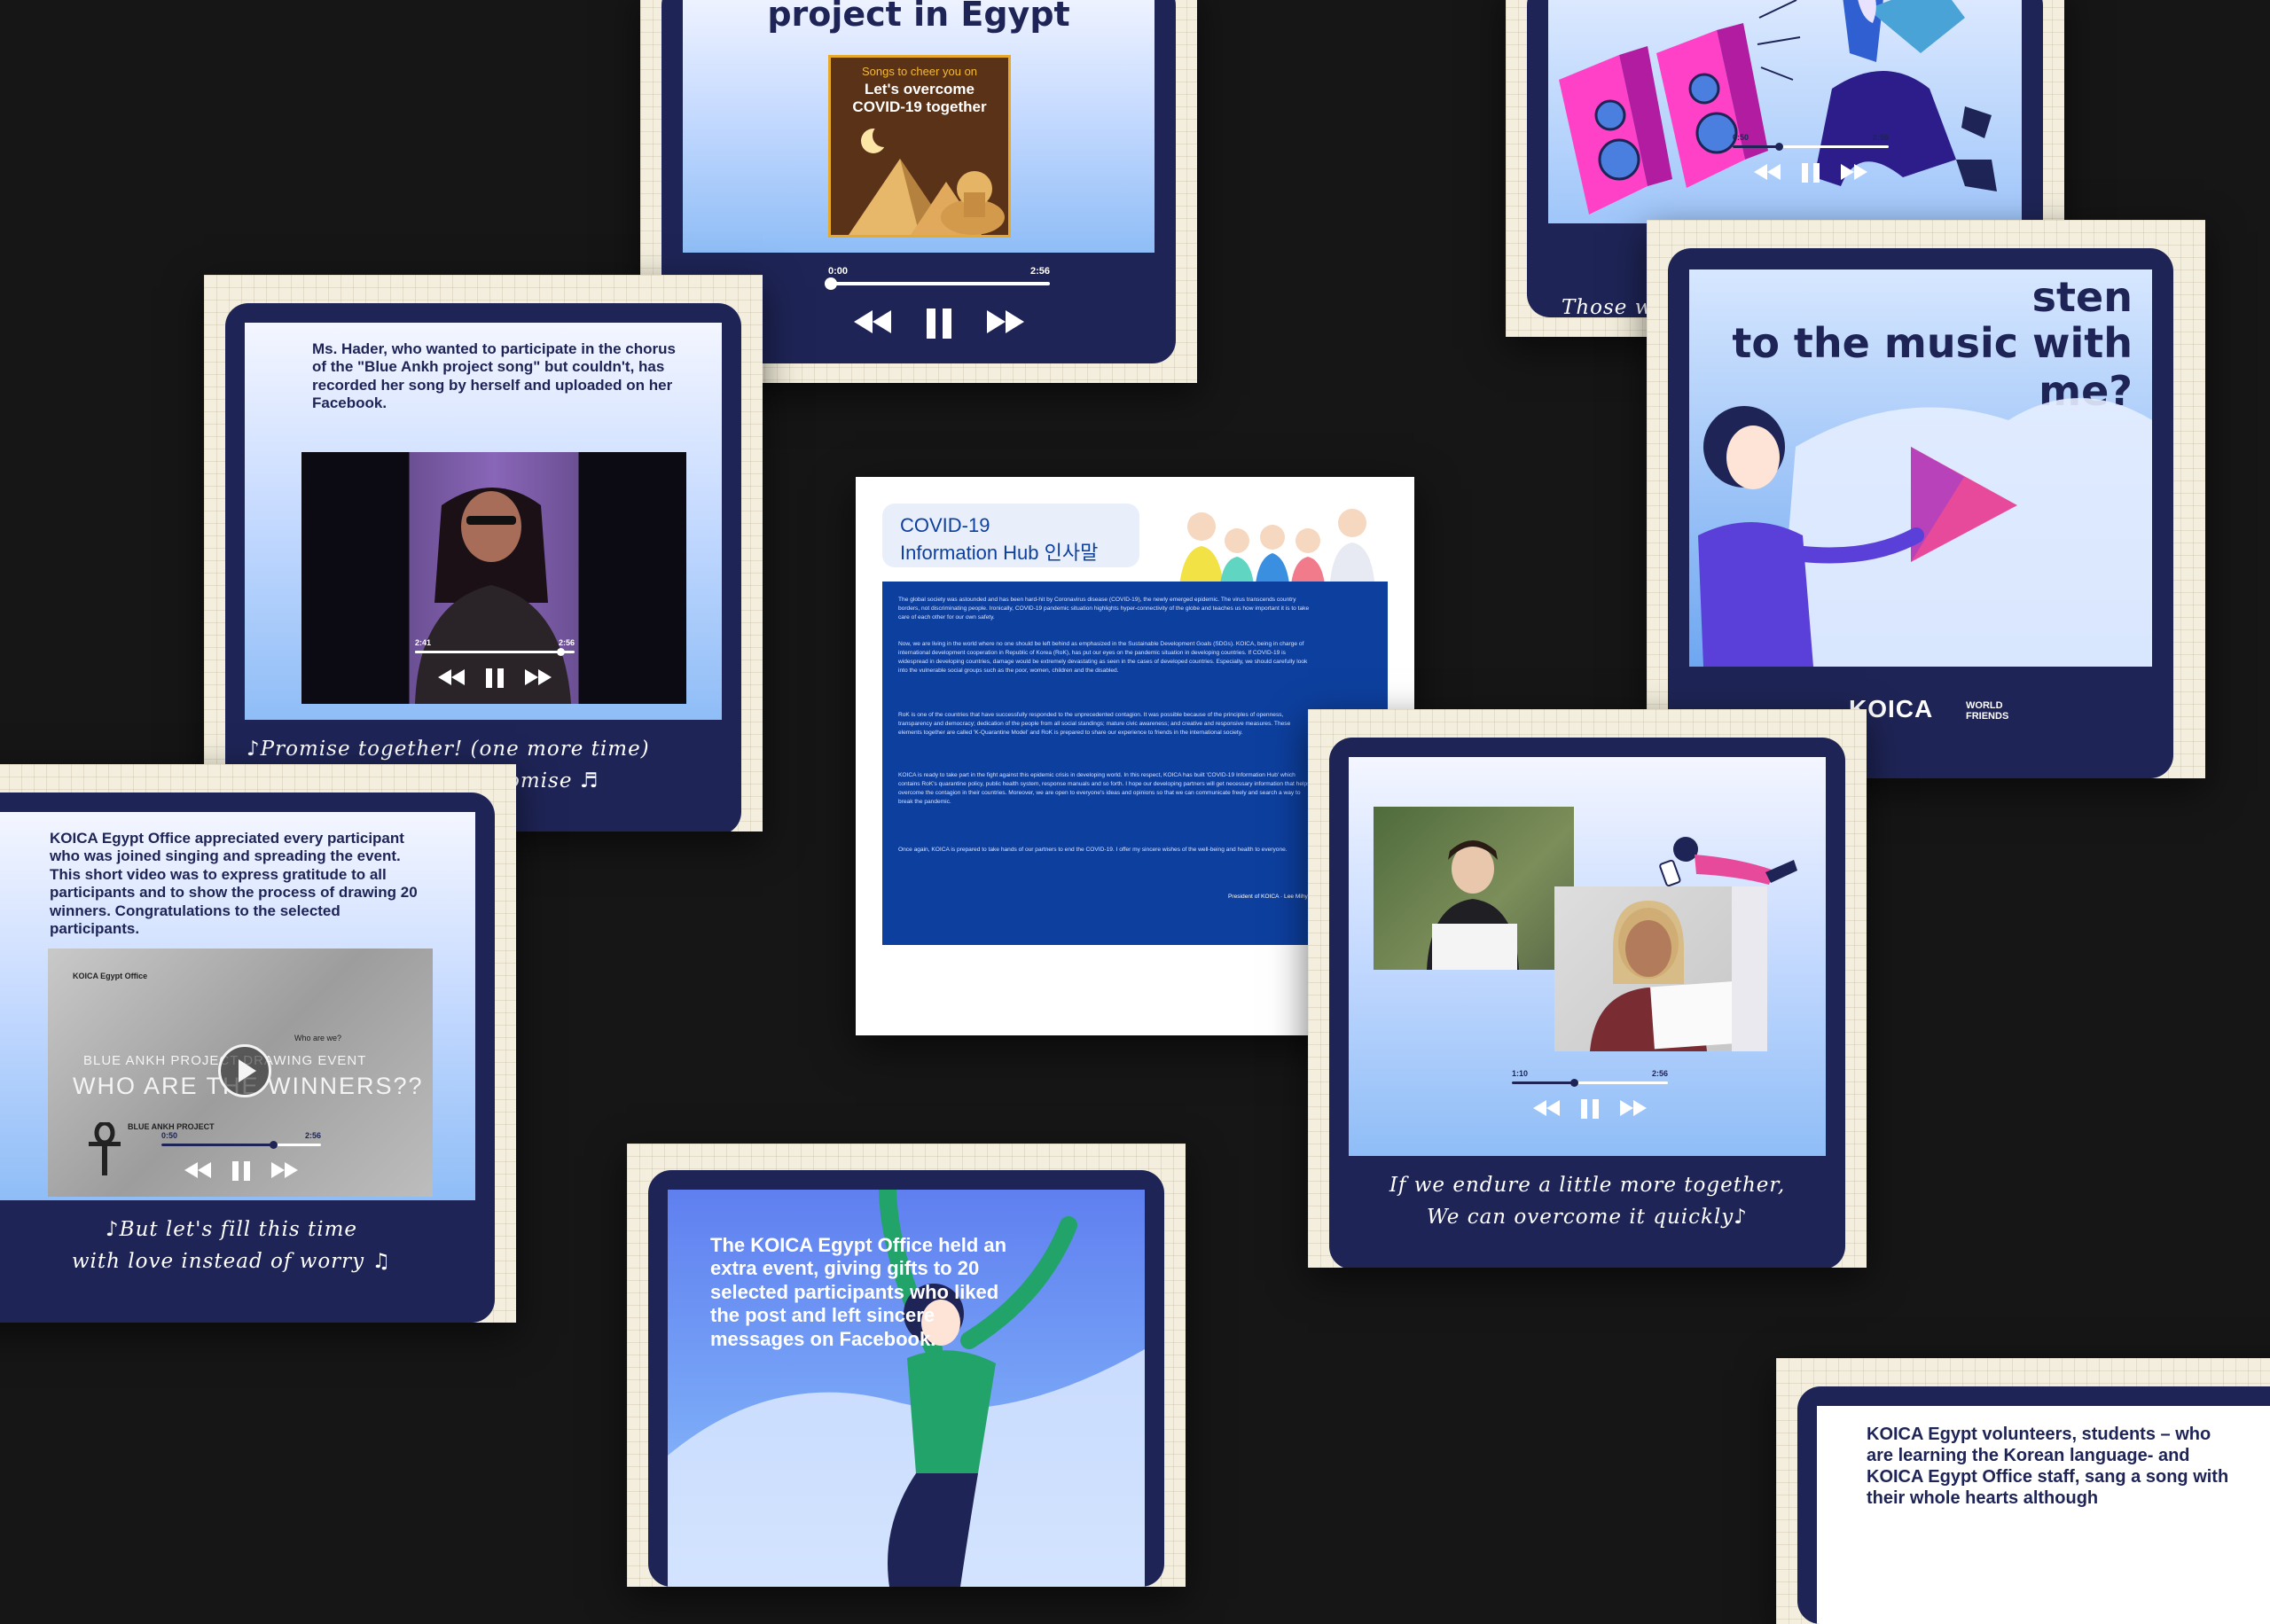  What do you see at coordinates (111, 976) in the screenshot?
I see `post-author: KOICA Egypt Office` at bounding box center [111, 976].